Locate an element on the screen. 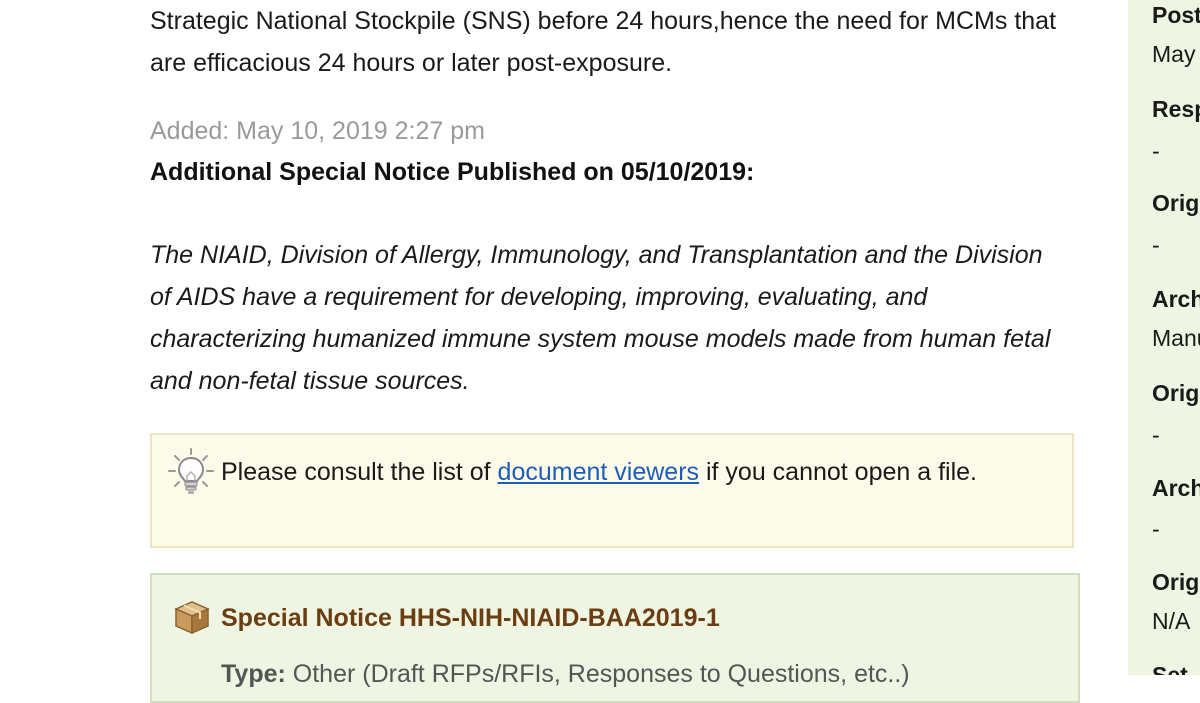 The width and height of the screenshot is (1200, 703). sidebar-value-posted: May is located at coordinates (1174, 54).